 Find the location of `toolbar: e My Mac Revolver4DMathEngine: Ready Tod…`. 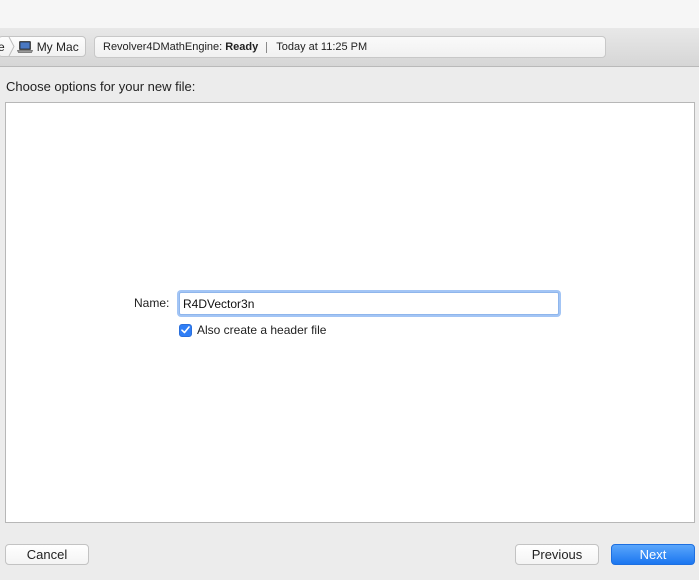

toolbar: e My Mac Revolver4DMathEngine: Ready Tod… is located at coordinates (349, 47).